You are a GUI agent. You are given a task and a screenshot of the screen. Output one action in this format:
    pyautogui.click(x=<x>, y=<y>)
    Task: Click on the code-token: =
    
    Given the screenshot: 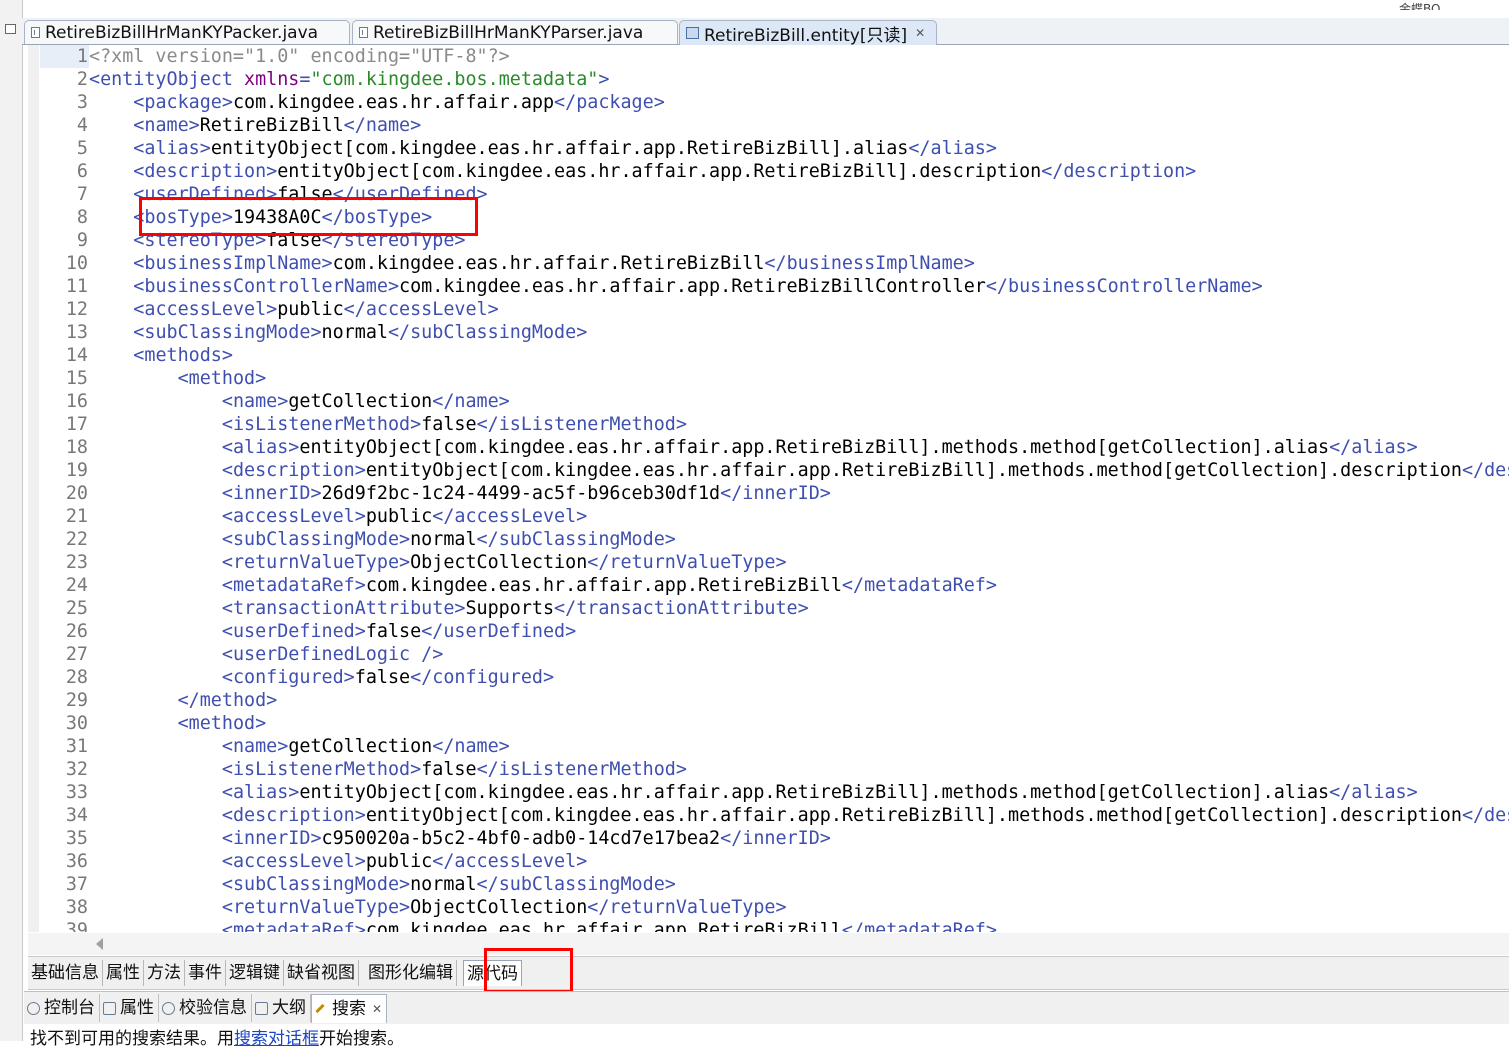 What is the action you would take?
    pyautogui.click(x=305, y=79)
    